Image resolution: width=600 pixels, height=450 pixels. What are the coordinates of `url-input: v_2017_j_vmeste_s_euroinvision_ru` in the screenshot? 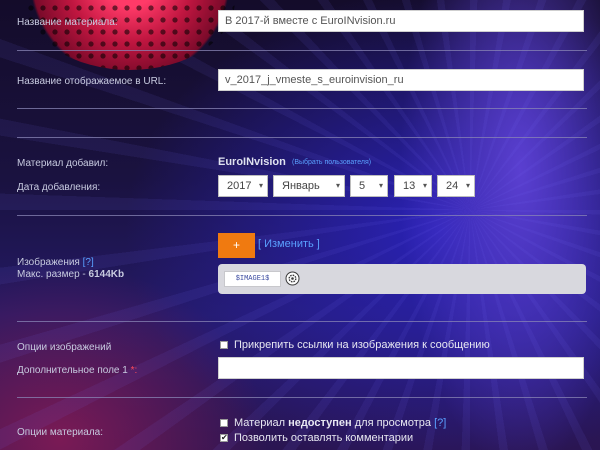 It's located at (401, 80).